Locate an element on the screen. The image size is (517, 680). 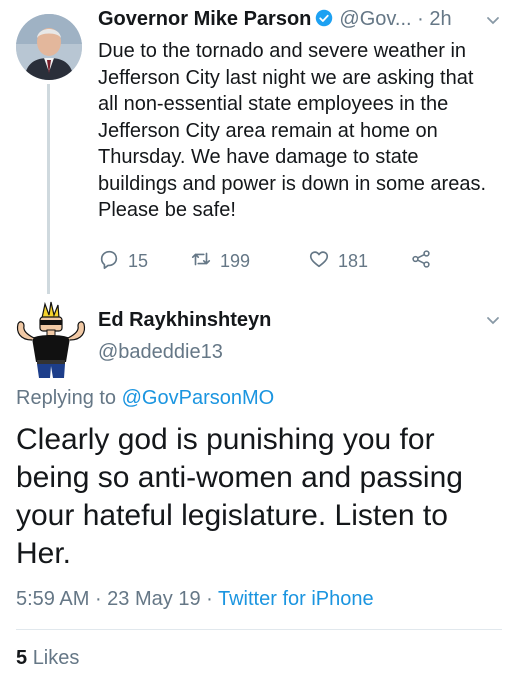
parent-tweet-header: Governor Mike Parson @Gov... · 2h is located at coordinates (275, 19).